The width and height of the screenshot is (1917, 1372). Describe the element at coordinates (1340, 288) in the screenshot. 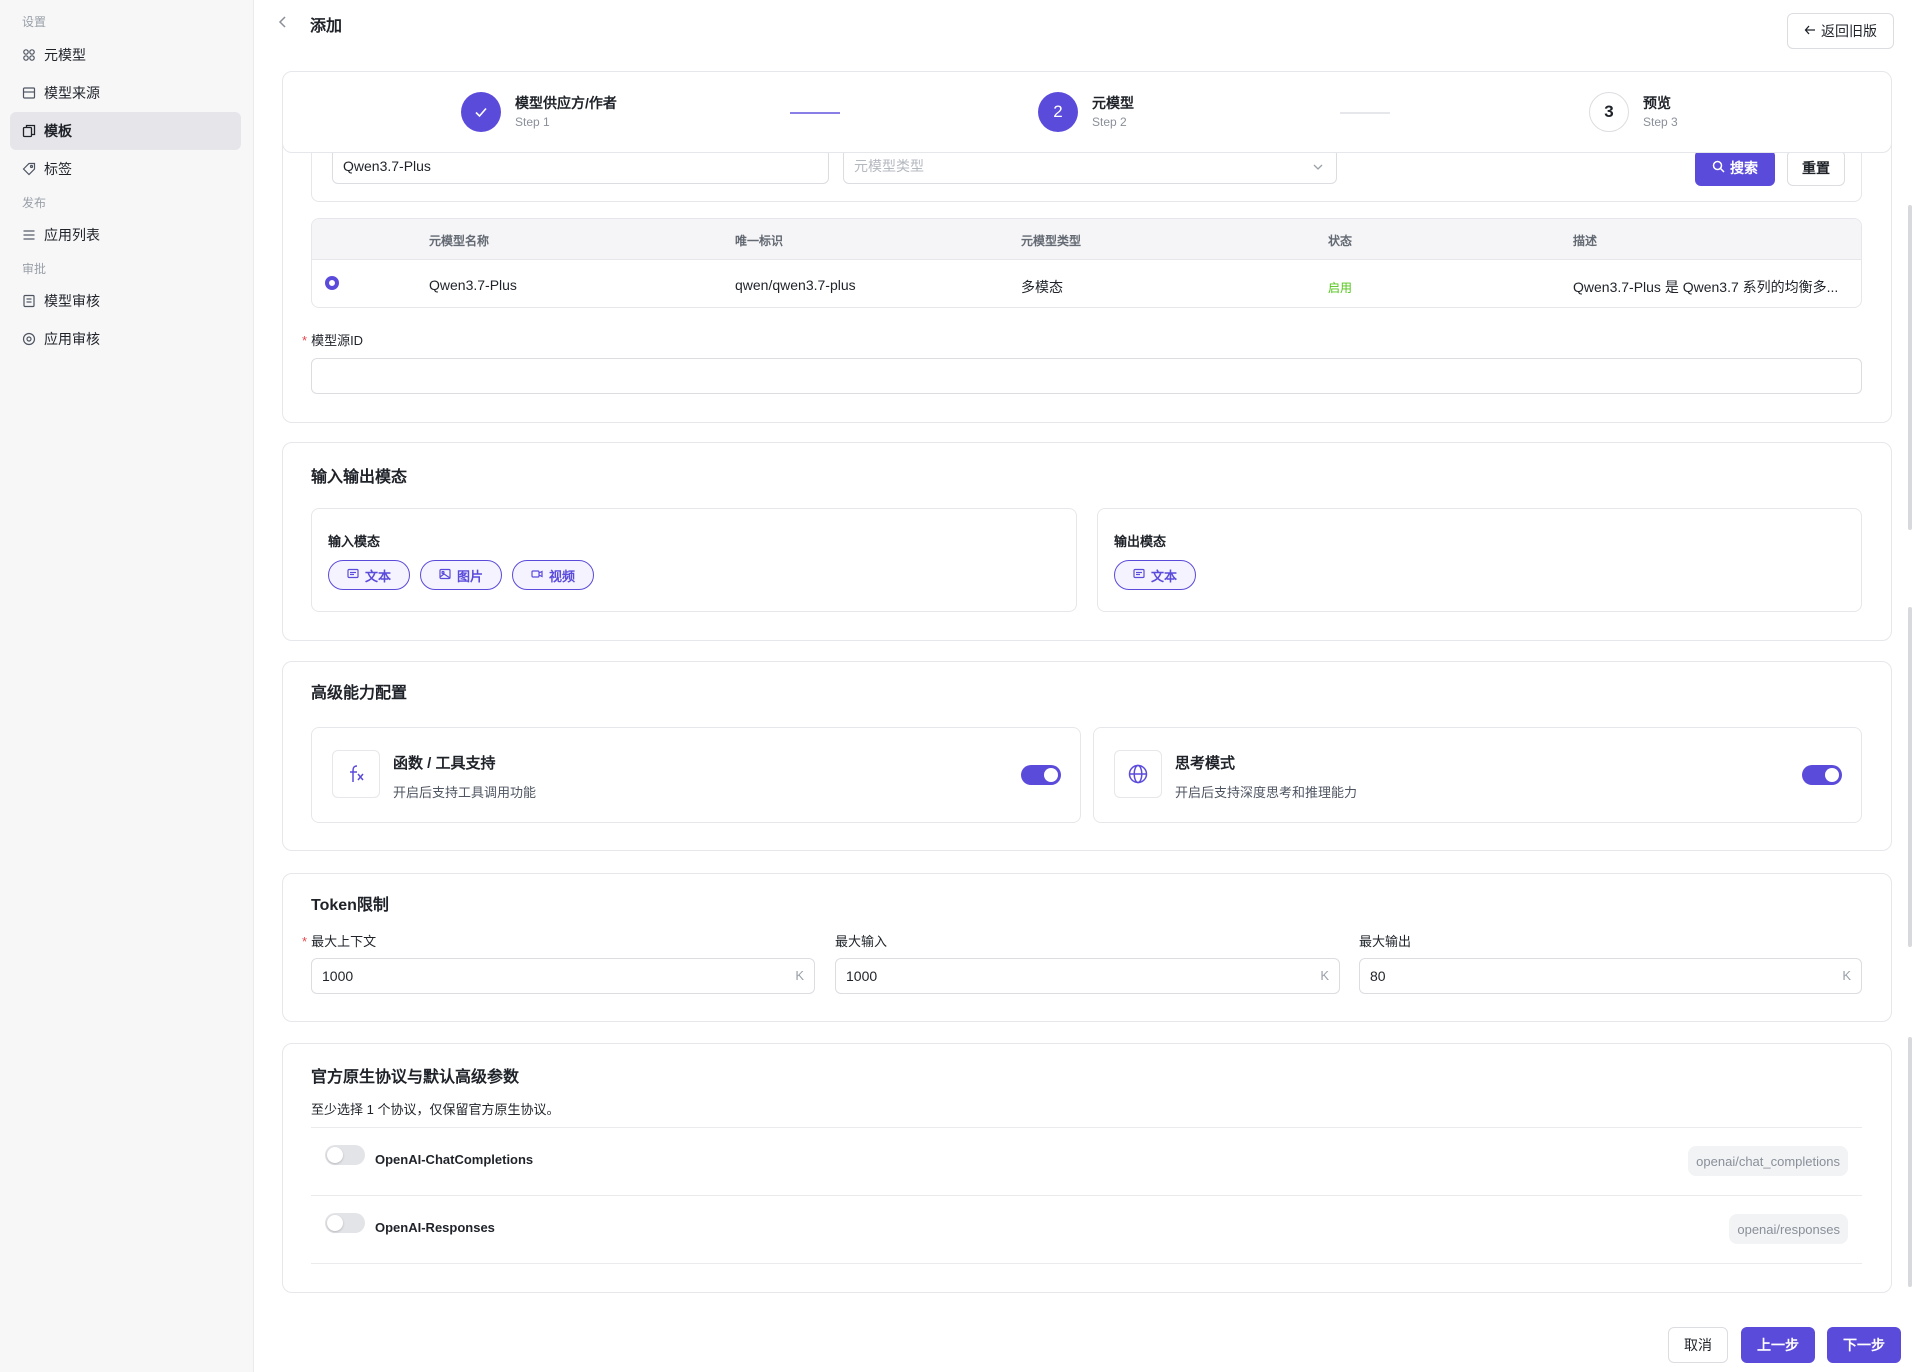

I see `status-badge: 启用` at that location.